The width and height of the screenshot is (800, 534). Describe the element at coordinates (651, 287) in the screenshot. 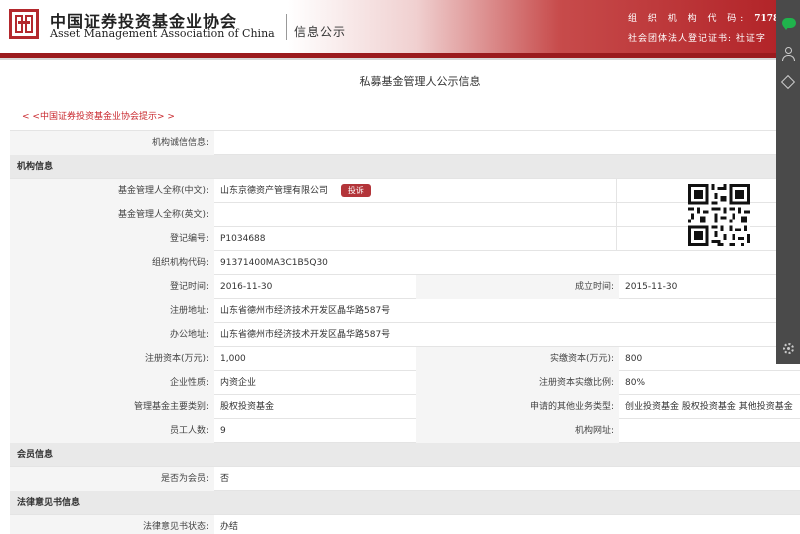

I see `establish-date-value: 2015-11-30` at that location.